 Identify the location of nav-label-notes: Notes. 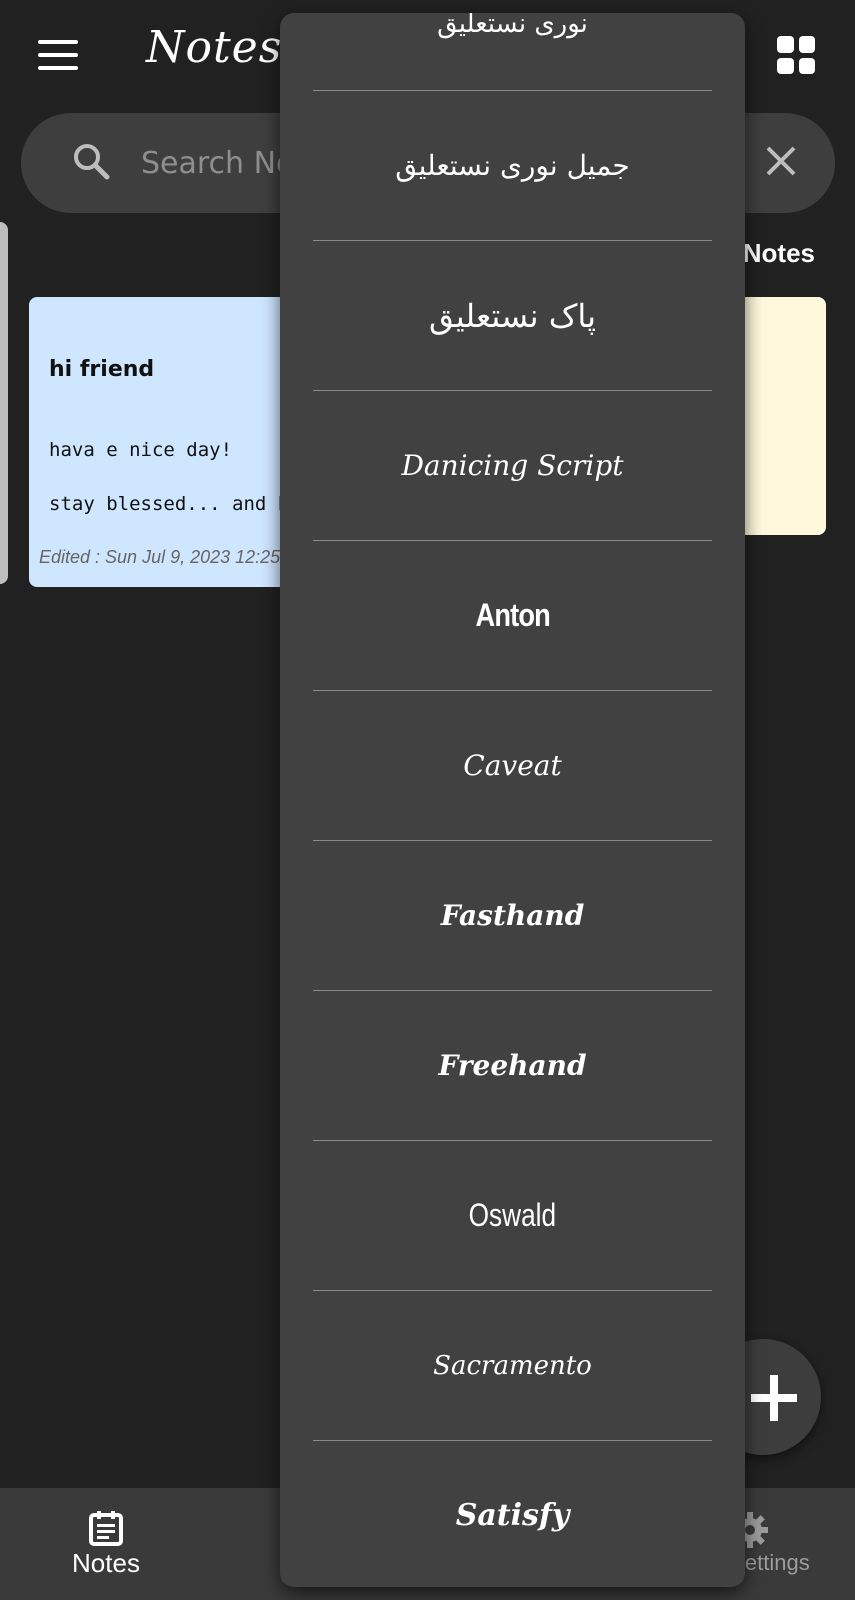
(106, 1563).